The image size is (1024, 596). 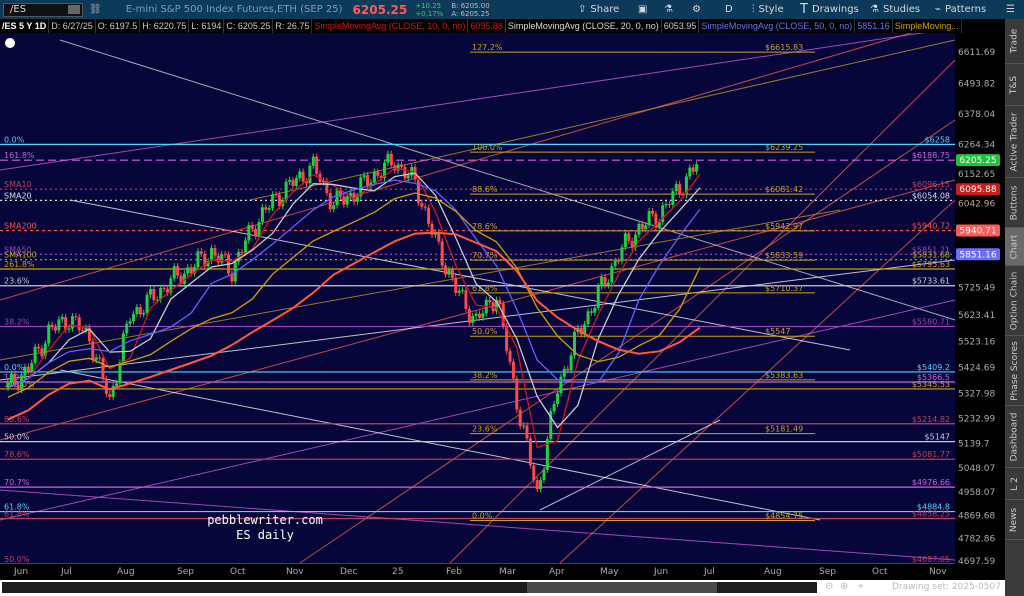 What do you see at coordinates (642, 9) in the screenshot?
I see `alert-icon: ▣` at bounding box center [642, 9].